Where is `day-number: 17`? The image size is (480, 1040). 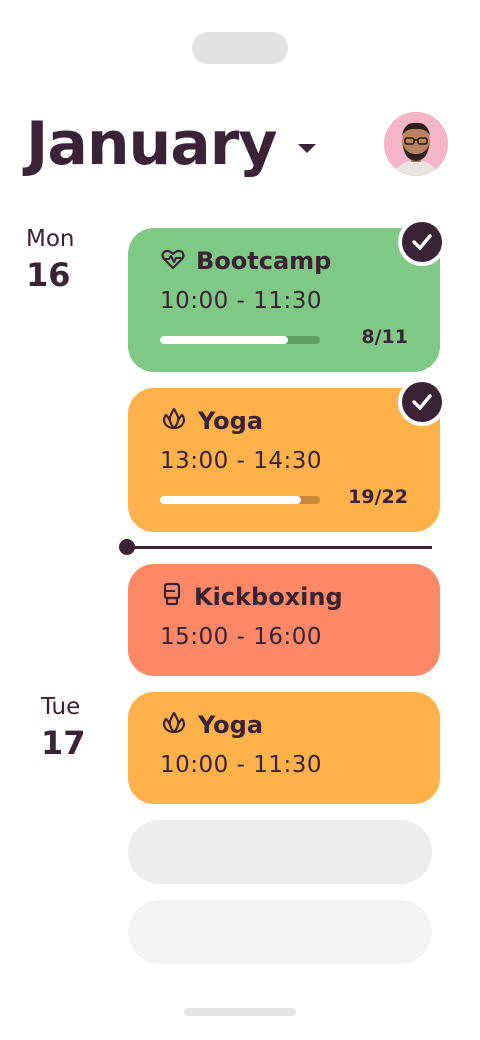 day-number: 17 is located at coordinates (63, 743).